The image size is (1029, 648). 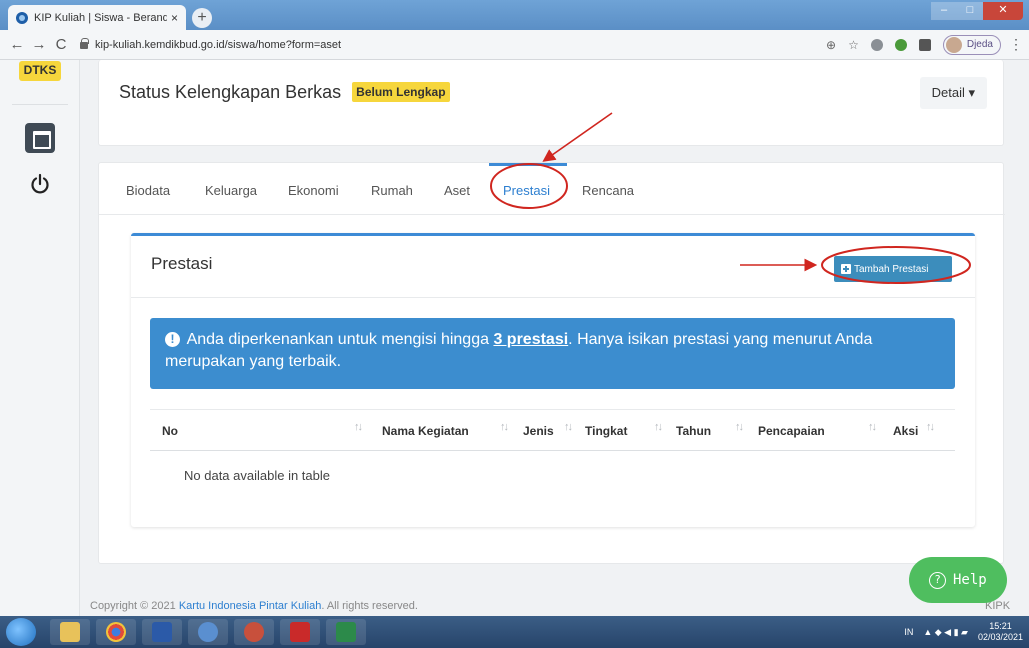 I want to click on word-icon, so click(x=162, y=632).